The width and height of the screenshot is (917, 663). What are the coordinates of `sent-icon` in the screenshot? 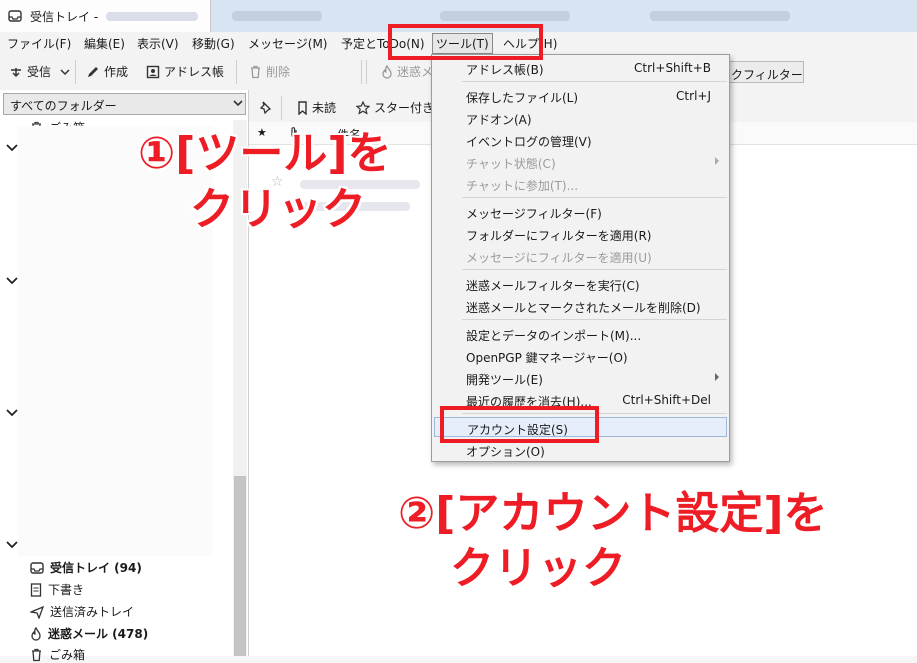 It's located at (37, 612).